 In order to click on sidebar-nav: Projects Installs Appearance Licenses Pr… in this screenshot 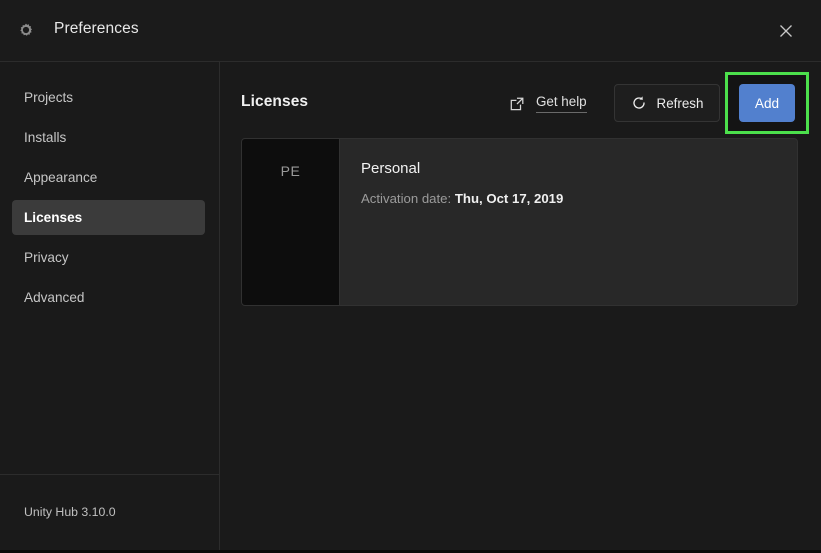, I will do `click(109, 200)`.